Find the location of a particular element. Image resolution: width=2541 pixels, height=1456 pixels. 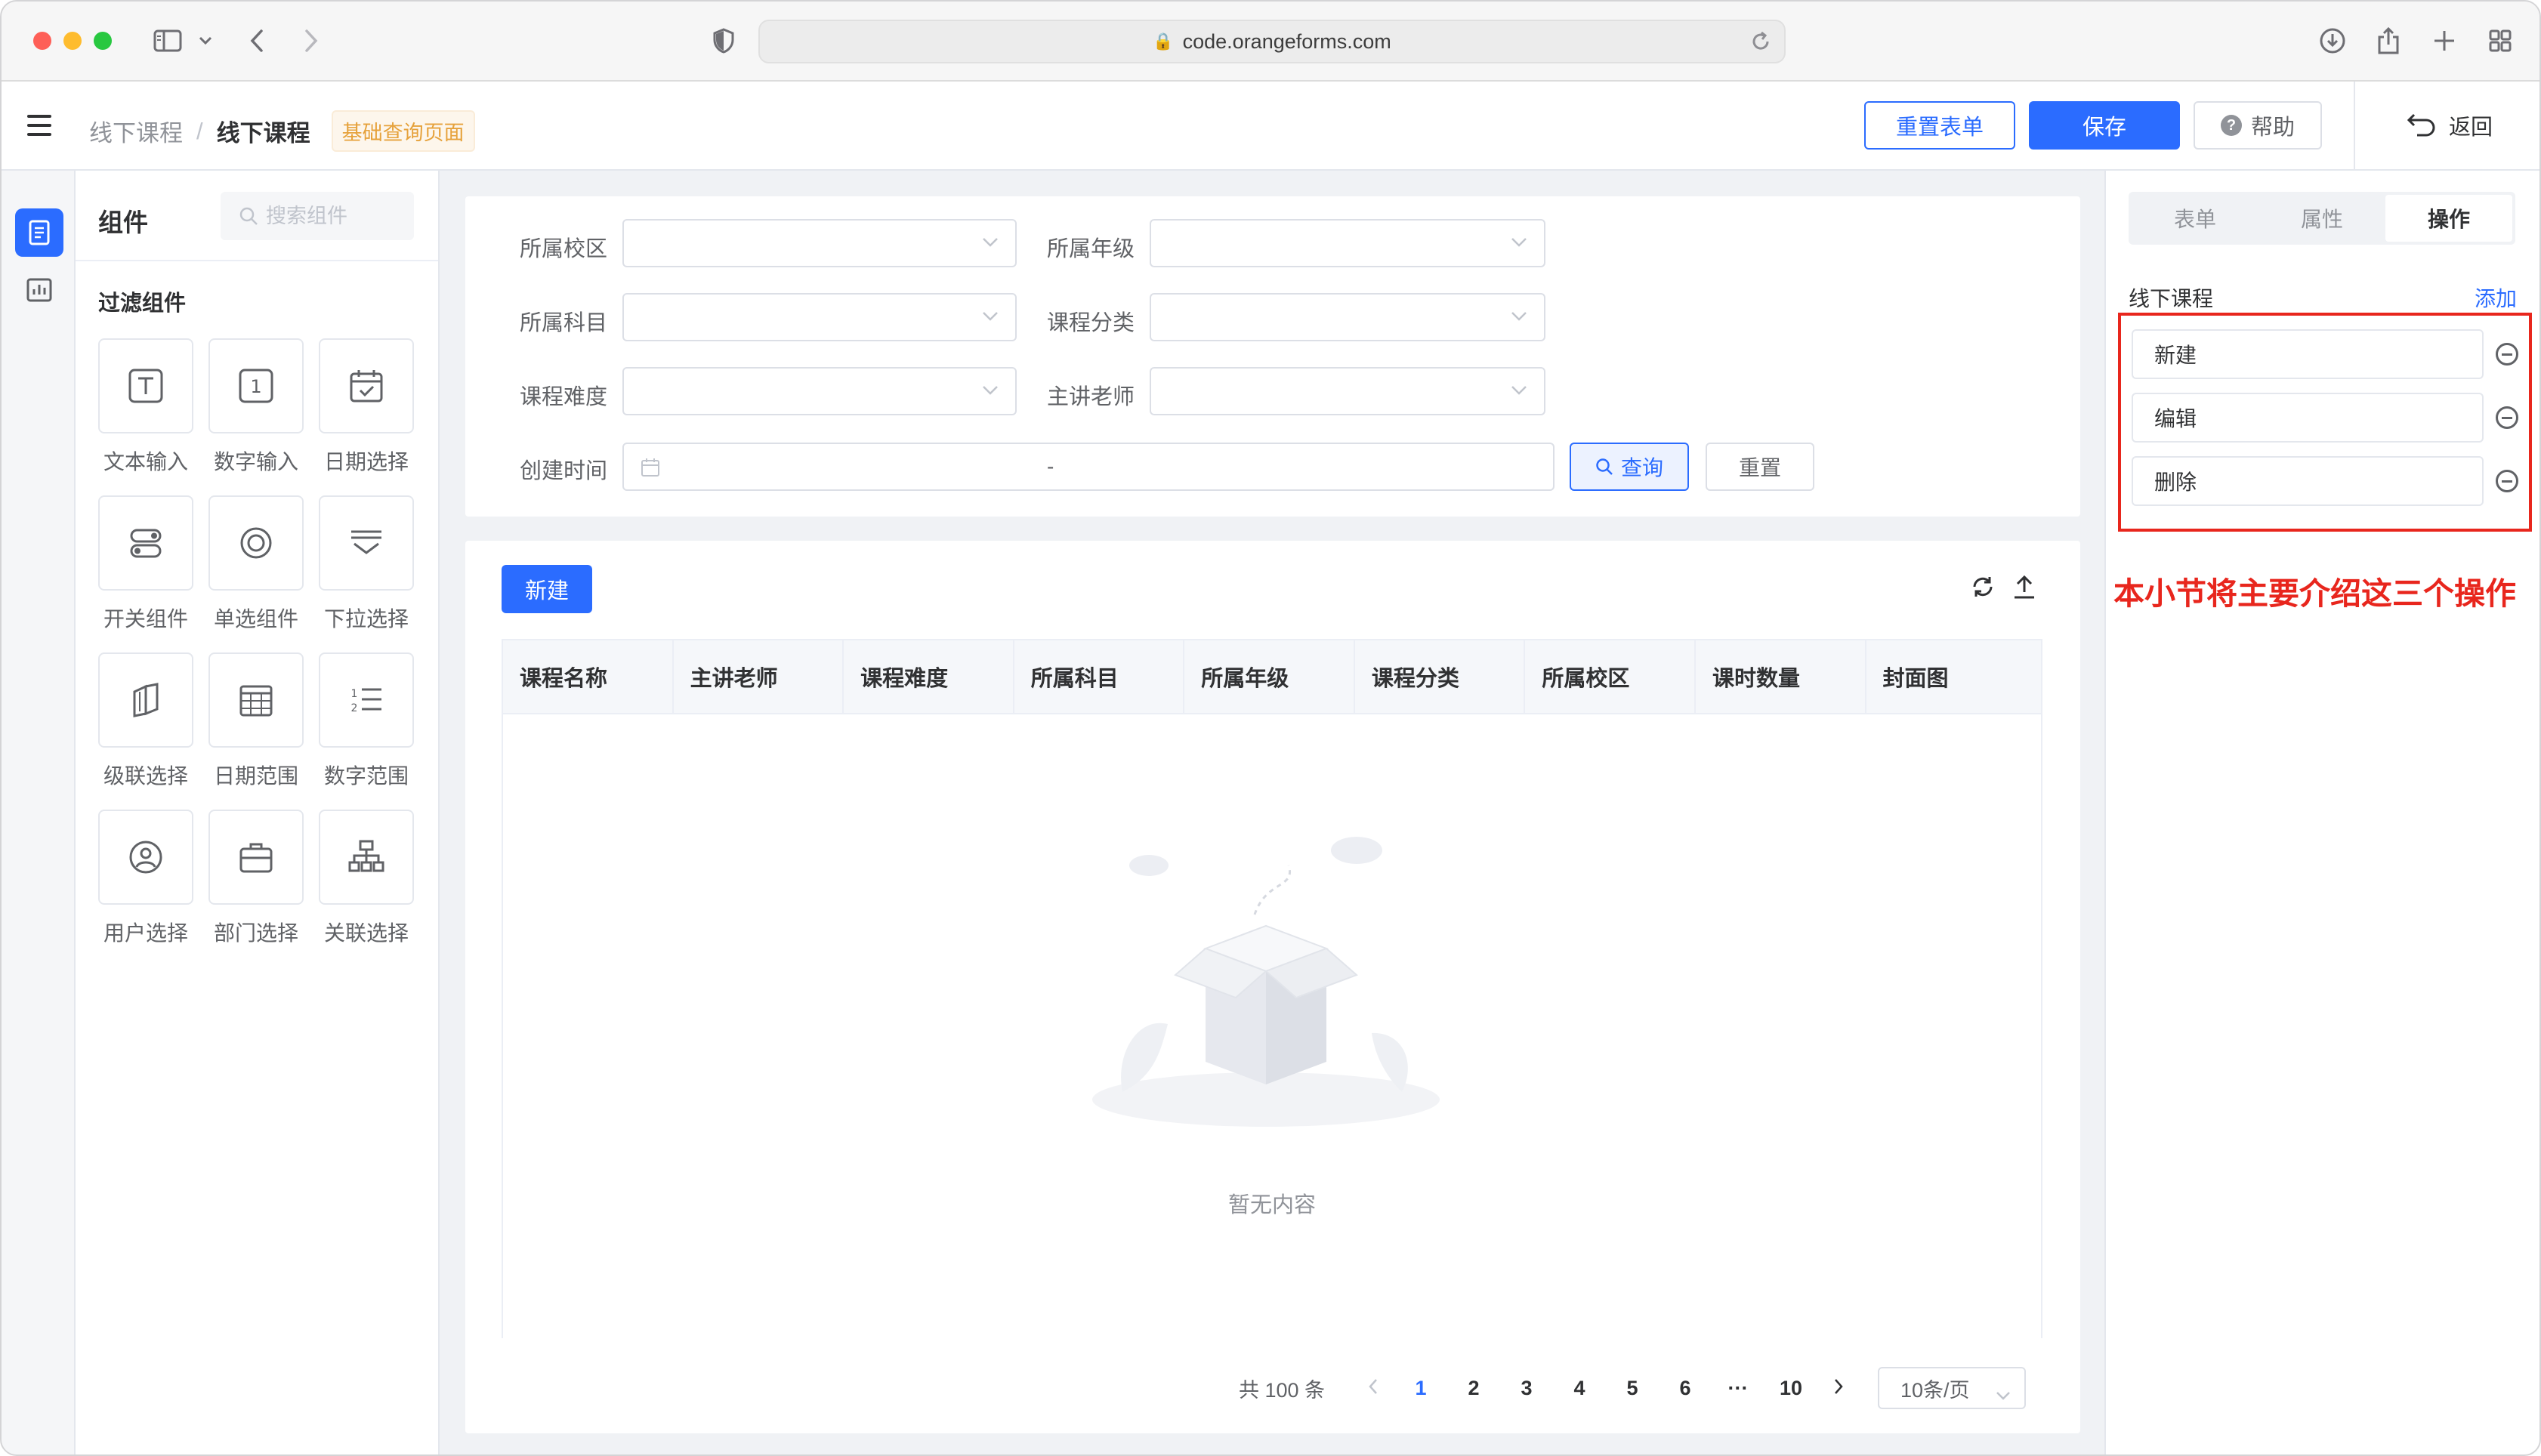

share-icon is located at coordinates (2388, 40).